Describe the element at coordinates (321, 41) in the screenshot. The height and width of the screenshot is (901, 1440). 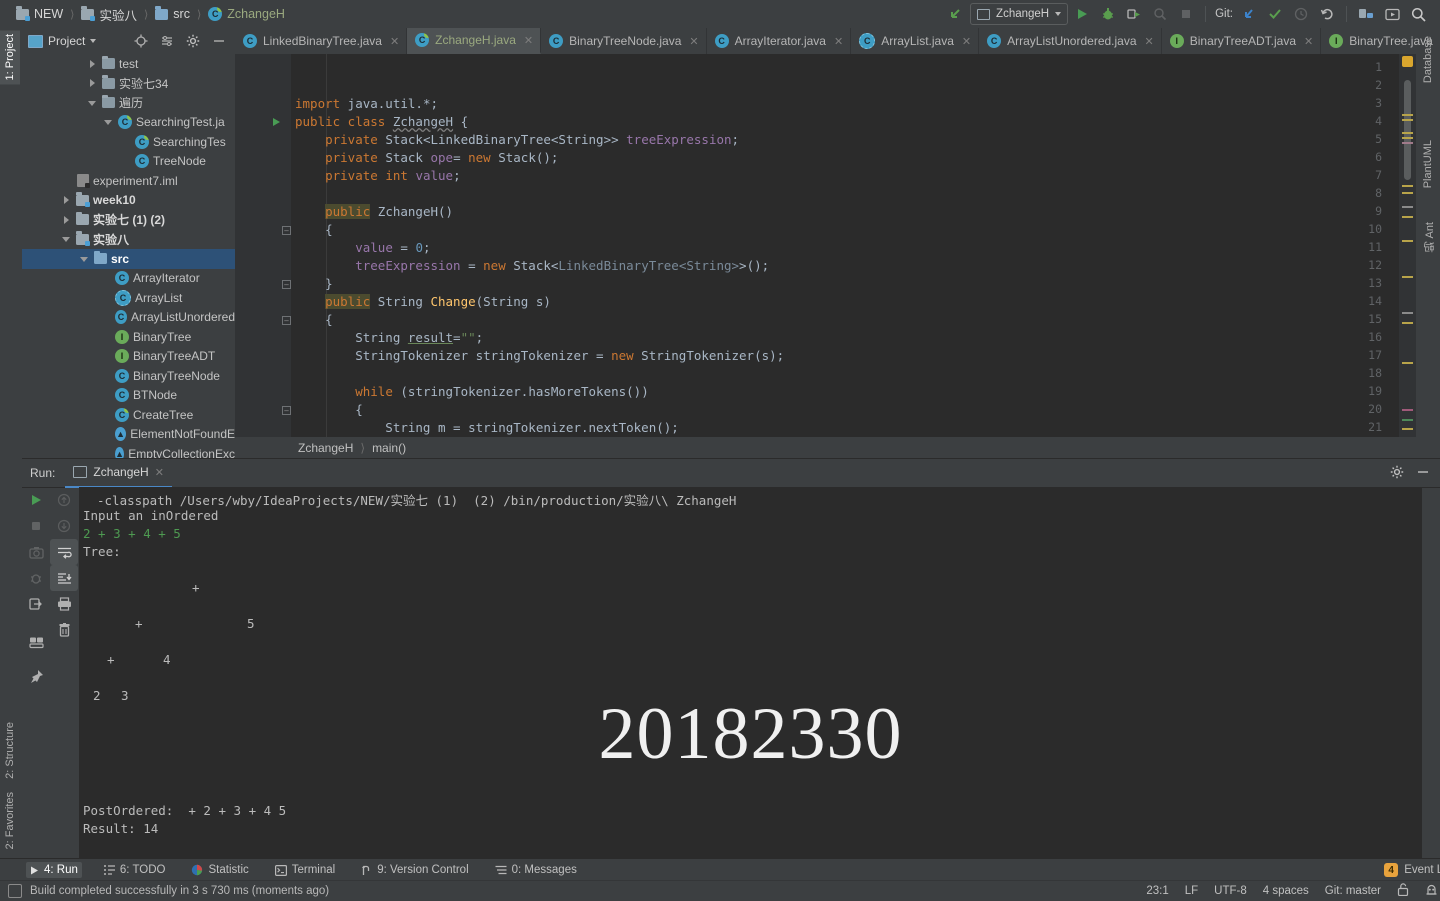
I see `tab-linkedbinarytree: C LinkedBinaryTree.java ✕` at that location.